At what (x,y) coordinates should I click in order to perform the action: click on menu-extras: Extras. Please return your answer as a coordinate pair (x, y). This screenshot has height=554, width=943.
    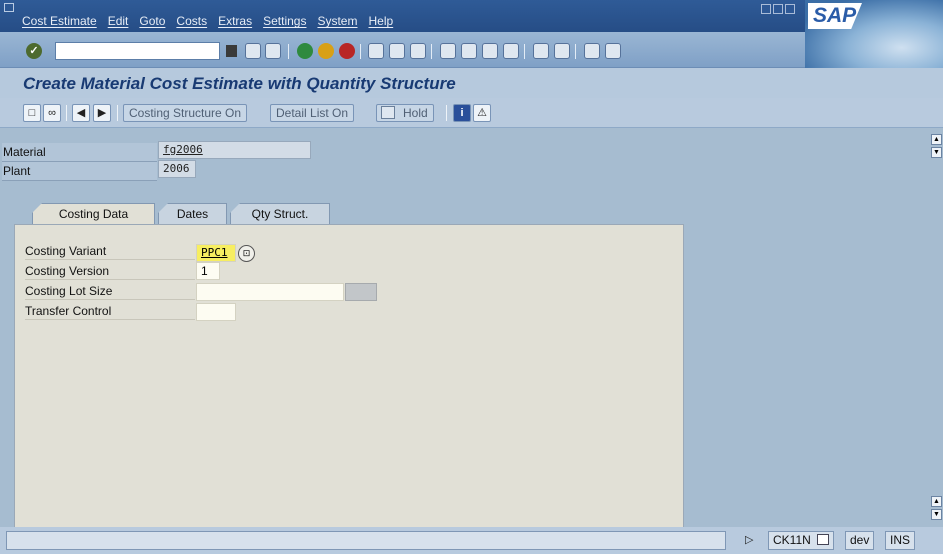
    Looking at the image, I should click on (235, 21).